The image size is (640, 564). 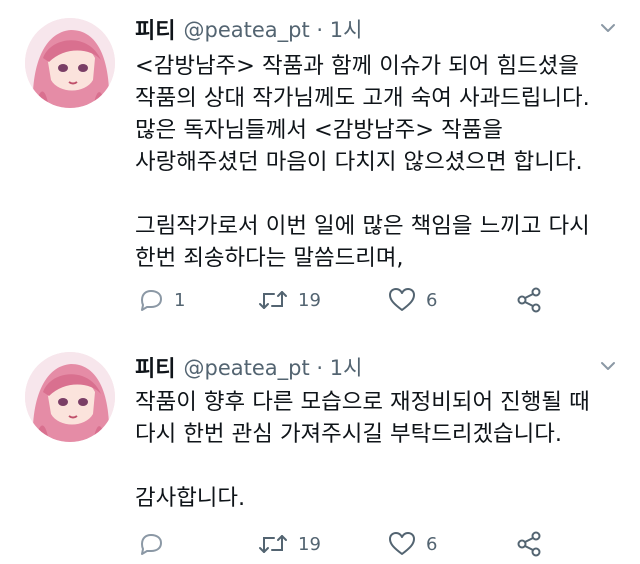 What do you see at coordinates (359, 162) in the screenshot?
I see `tweet-text-line: 사랑해주셨던 마음이 다치지 않으셨으면 합니다.` at bounding box center [359, 162].